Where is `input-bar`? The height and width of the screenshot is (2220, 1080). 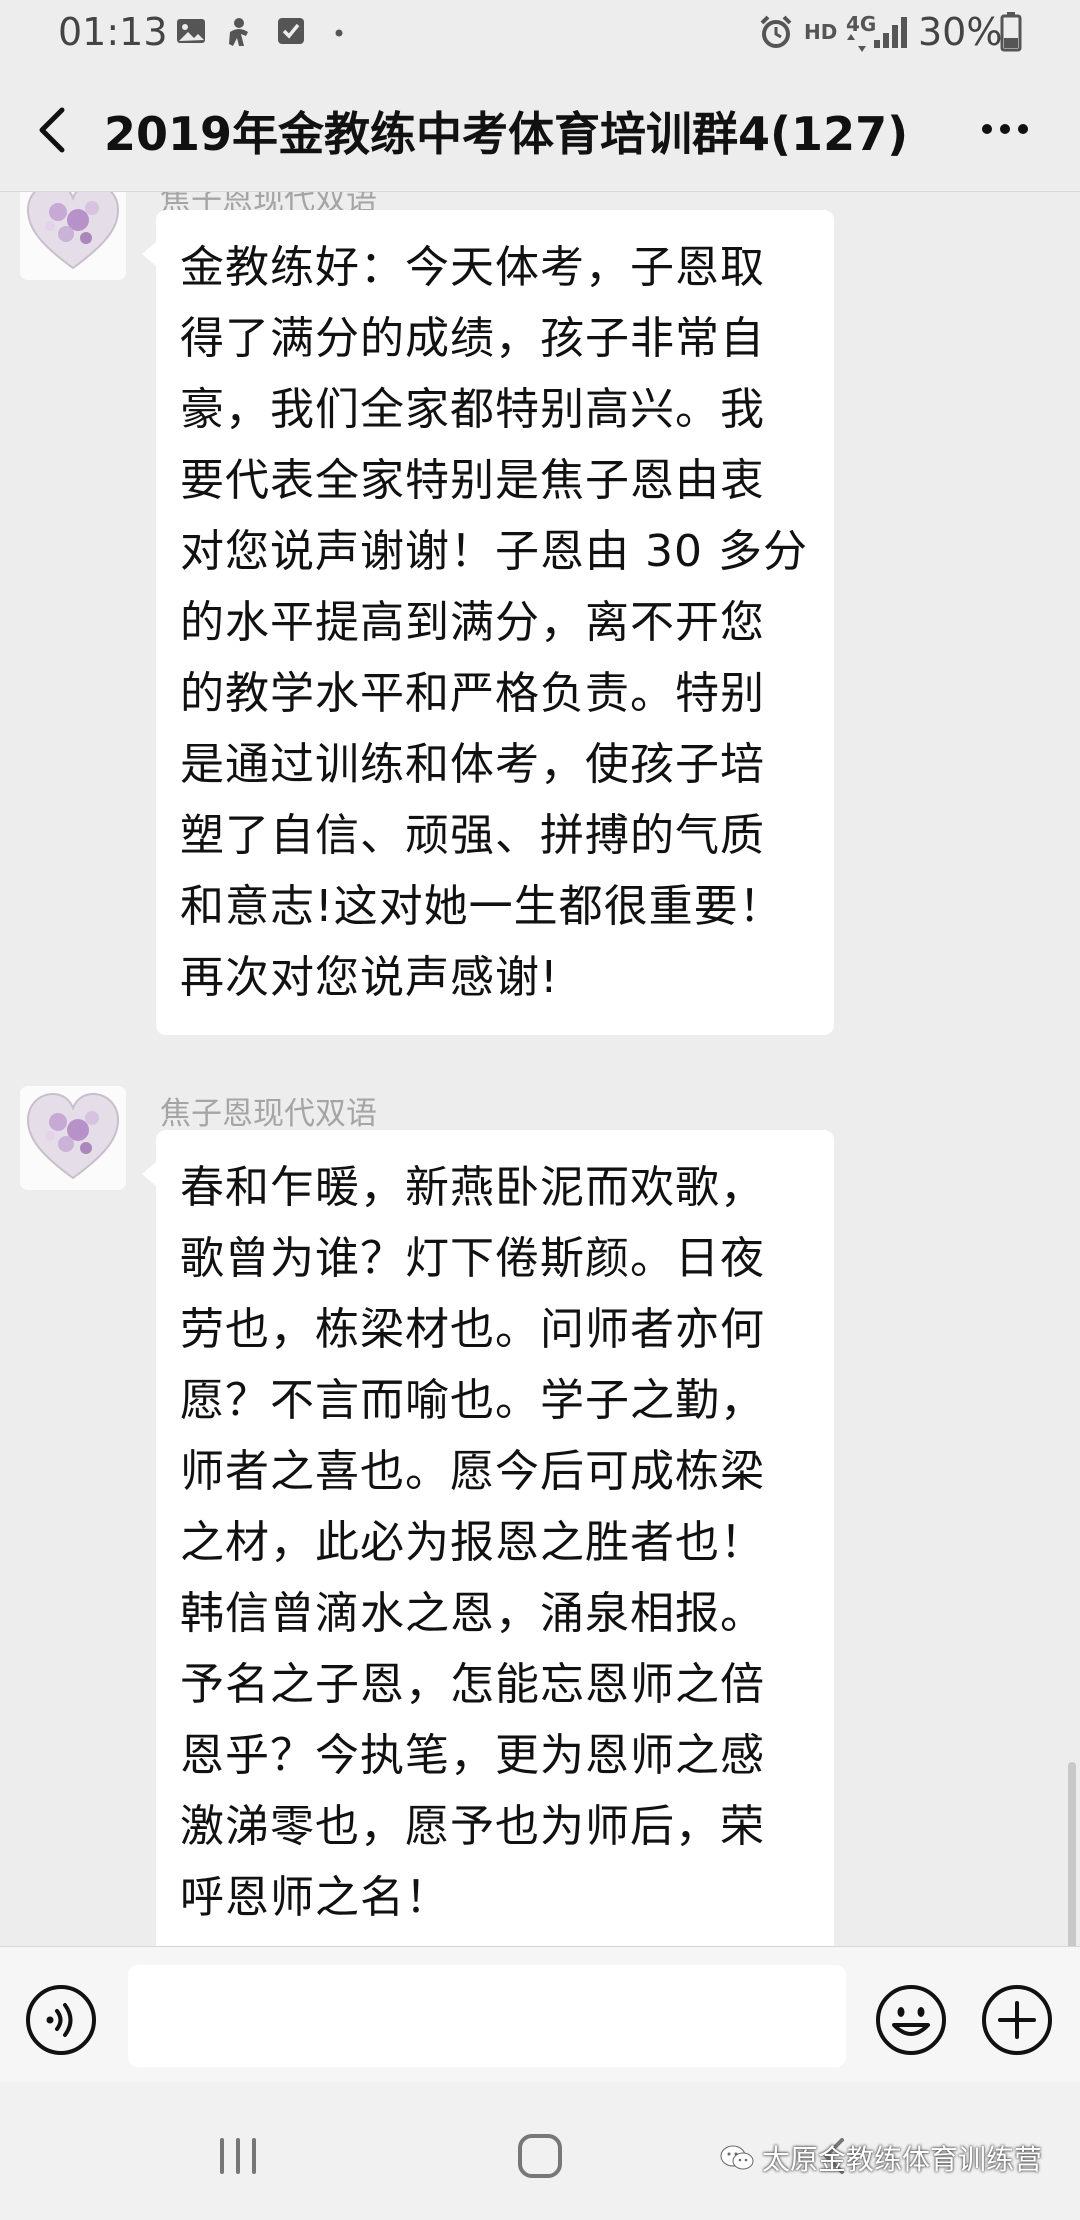 input-bar is located at coordinates (540, 2014).